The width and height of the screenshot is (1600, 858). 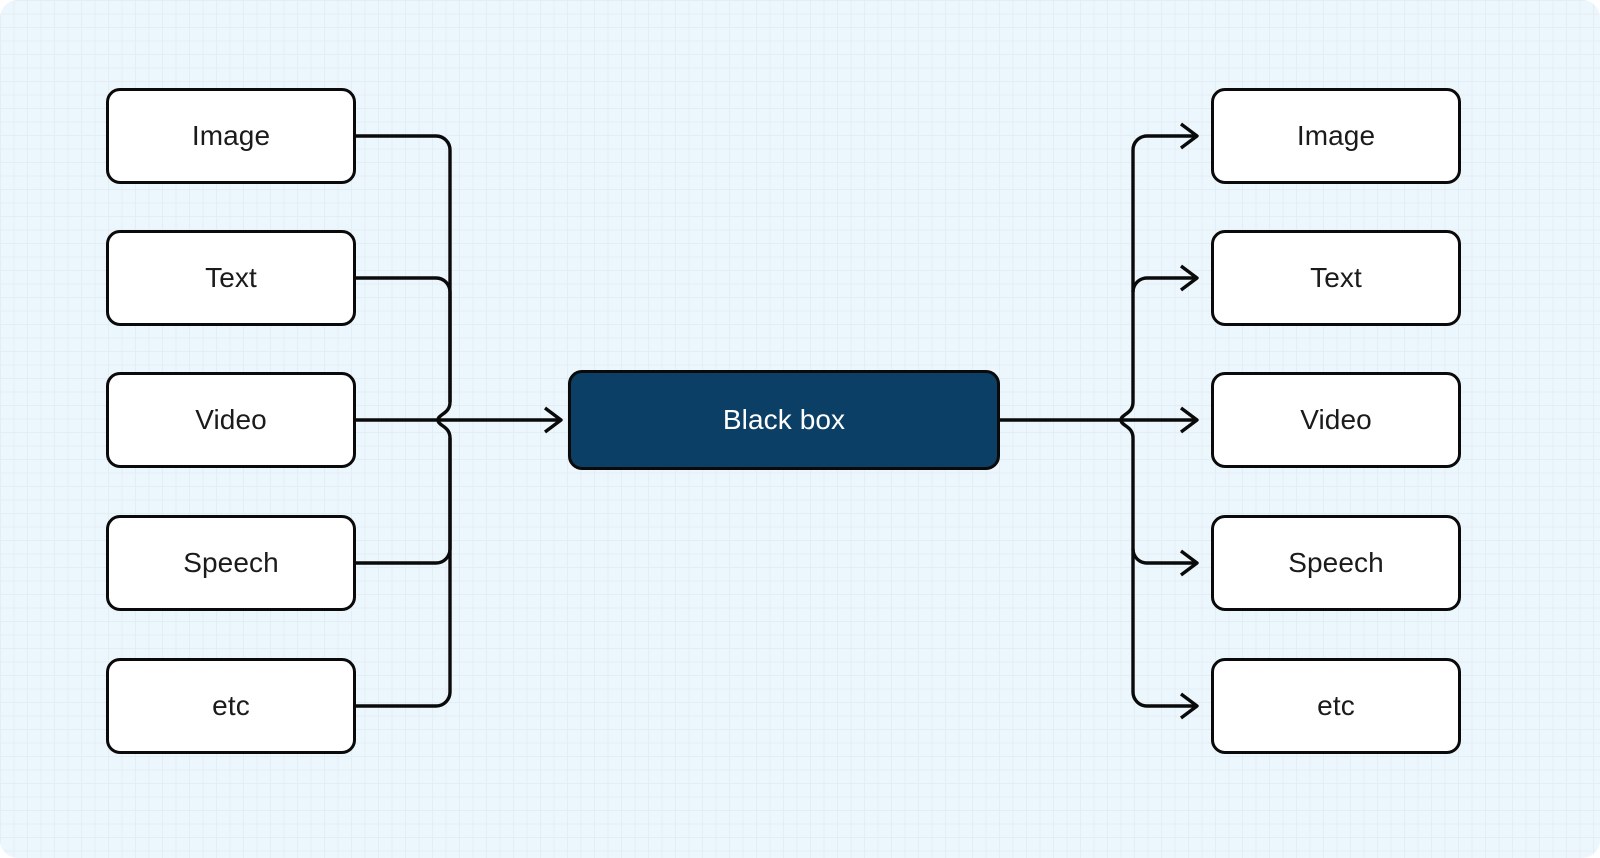 I want to click on input-node-video-label: Video, so click(x=231, y=419).